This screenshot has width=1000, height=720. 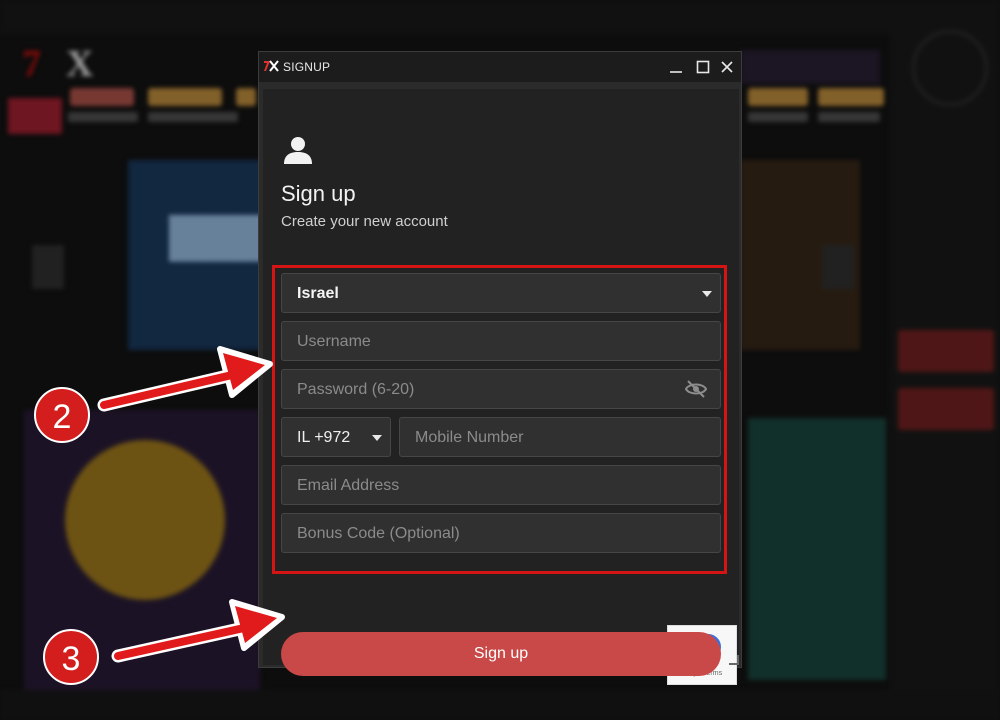 I want to click on window-titlebar: SIGNUP, so click(x=500, y=67).